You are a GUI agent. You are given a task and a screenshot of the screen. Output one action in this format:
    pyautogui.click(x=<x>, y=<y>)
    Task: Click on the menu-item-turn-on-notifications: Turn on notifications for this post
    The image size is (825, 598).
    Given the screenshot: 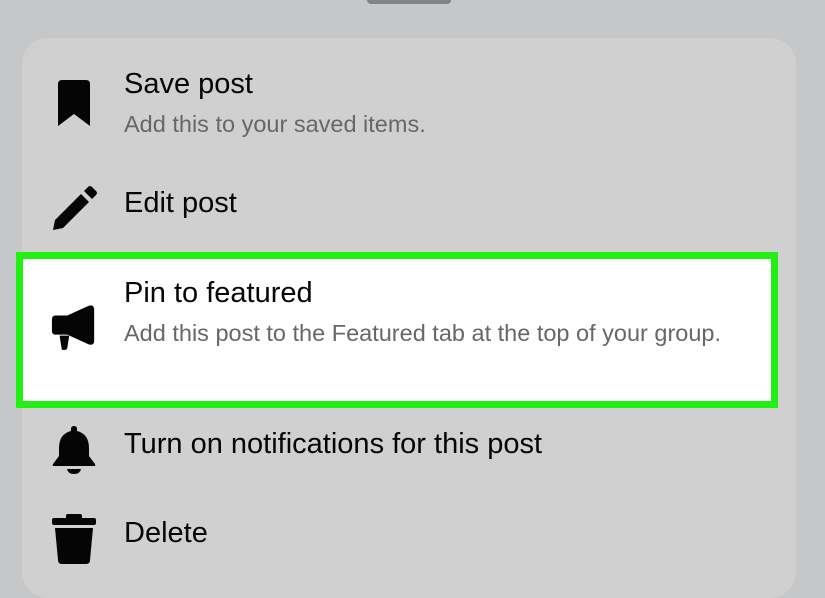 What is the action you would take?
    pyautogui.click(x=409, y=451)
    